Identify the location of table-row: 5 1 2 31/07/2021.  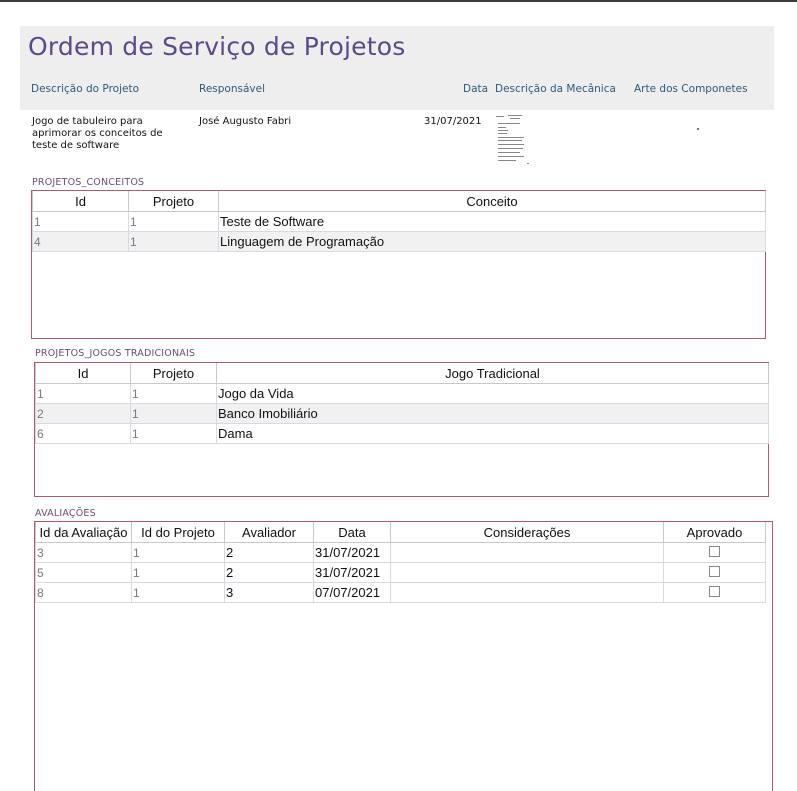
(400, 572).